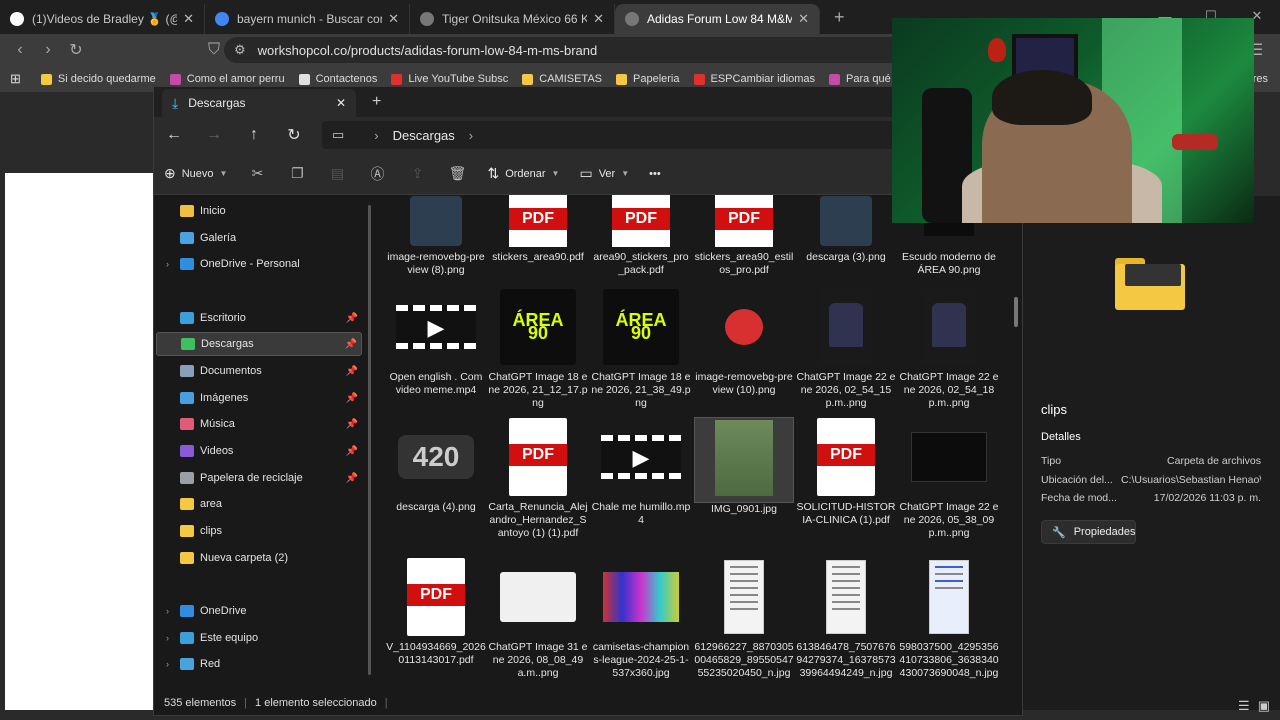 The image size is (1280, 720). What do you see at coordinates (98, 79) in the screenshot?
I see `bookmark-item: Si decido quedarme` at bounding box center [98, 79].